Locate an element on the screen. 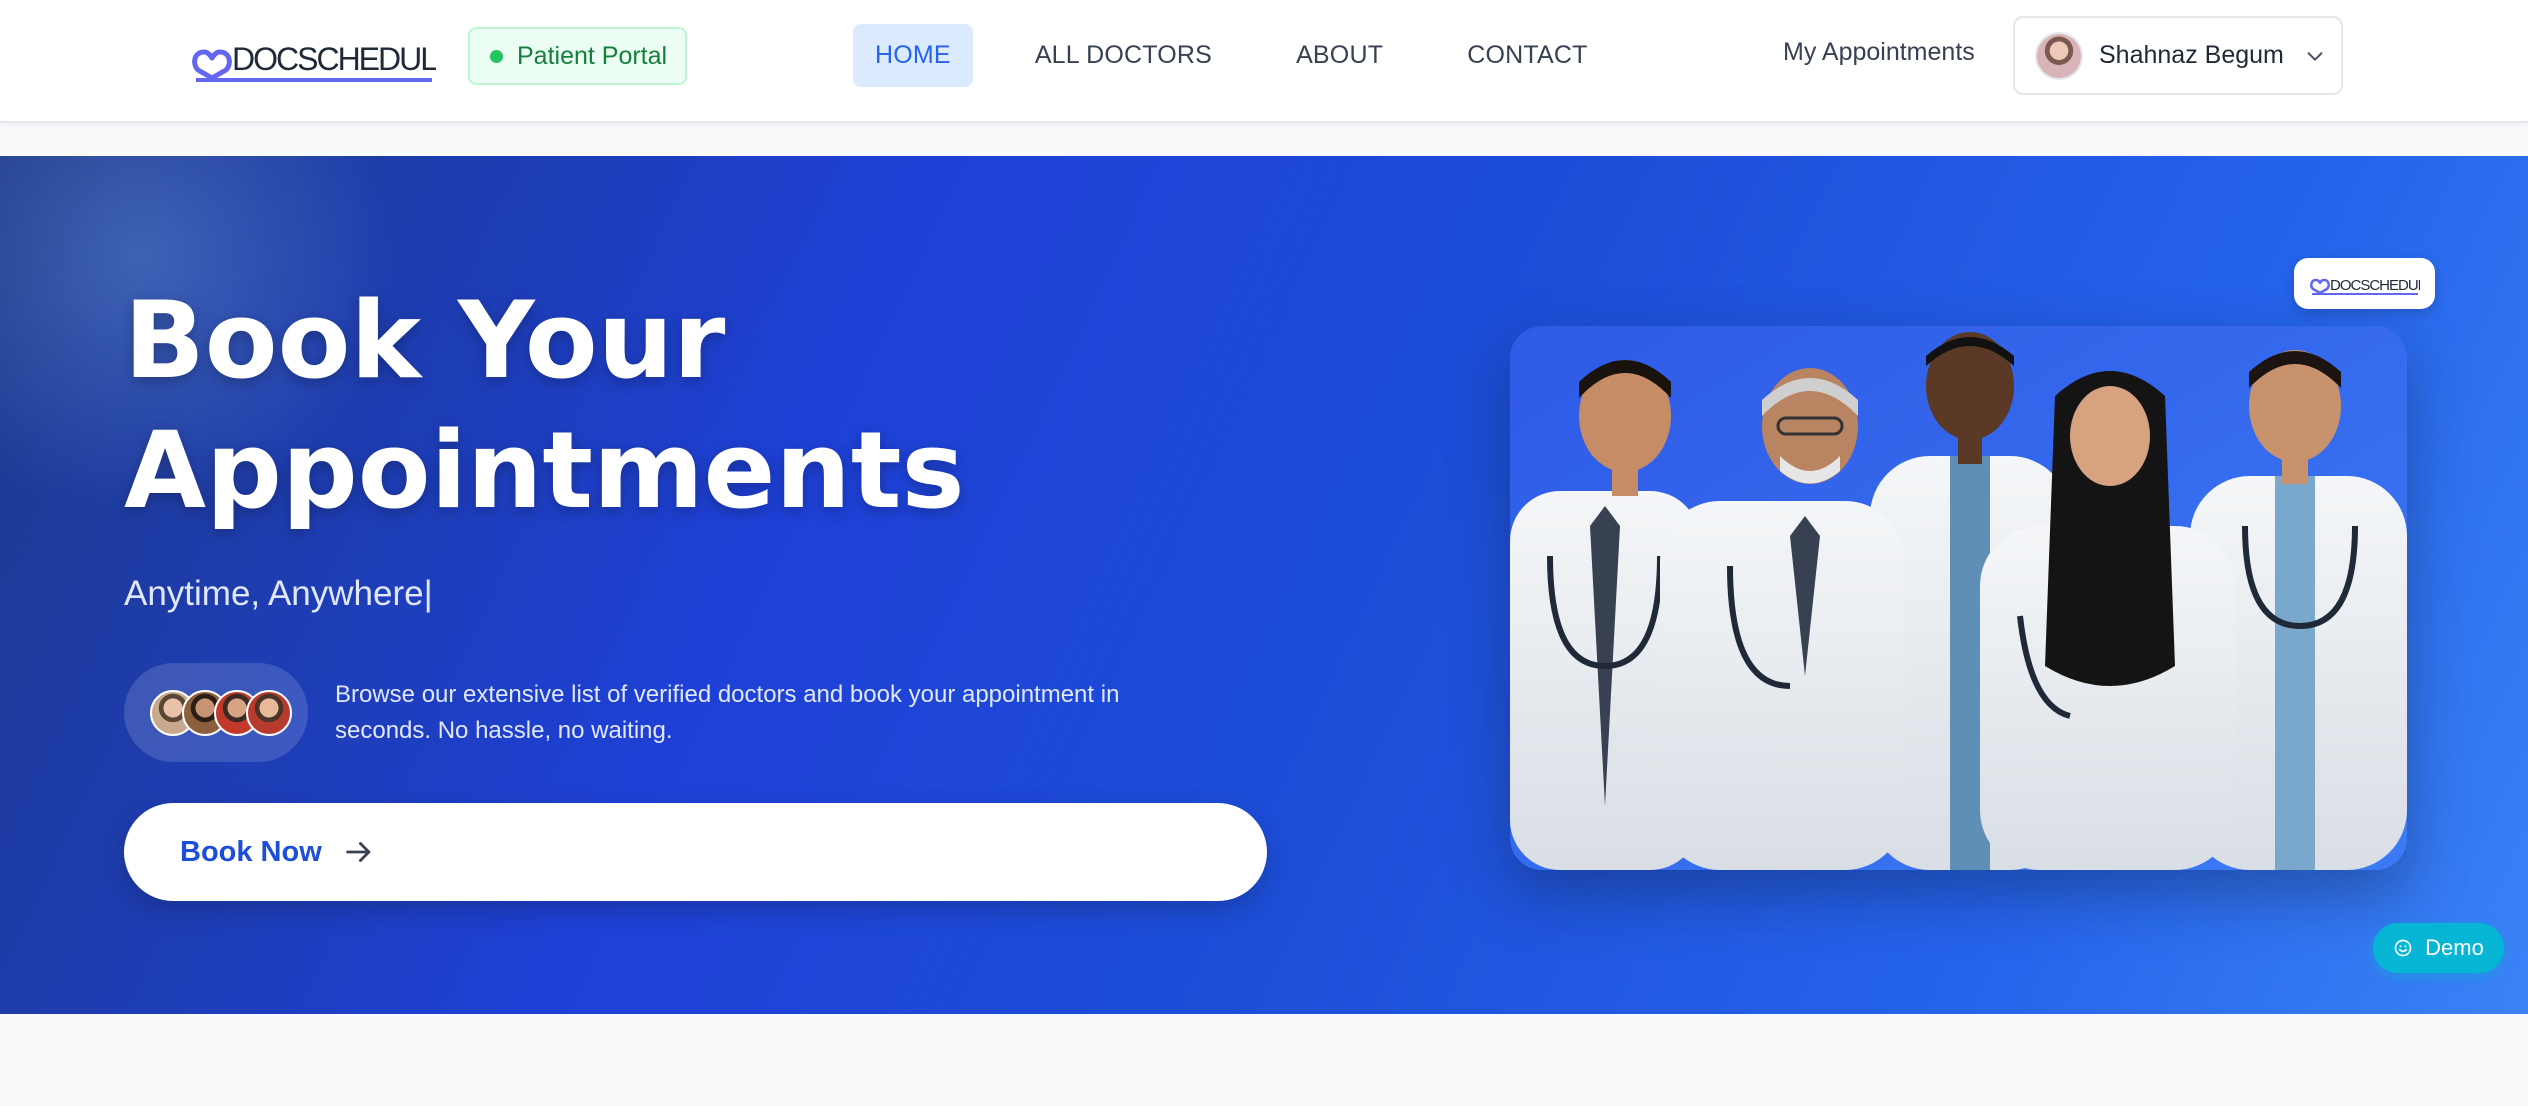 Image resolution: width=2528 pixels, height=1106 pixels. arrow-right-icon is located at coordinates (358, 852).